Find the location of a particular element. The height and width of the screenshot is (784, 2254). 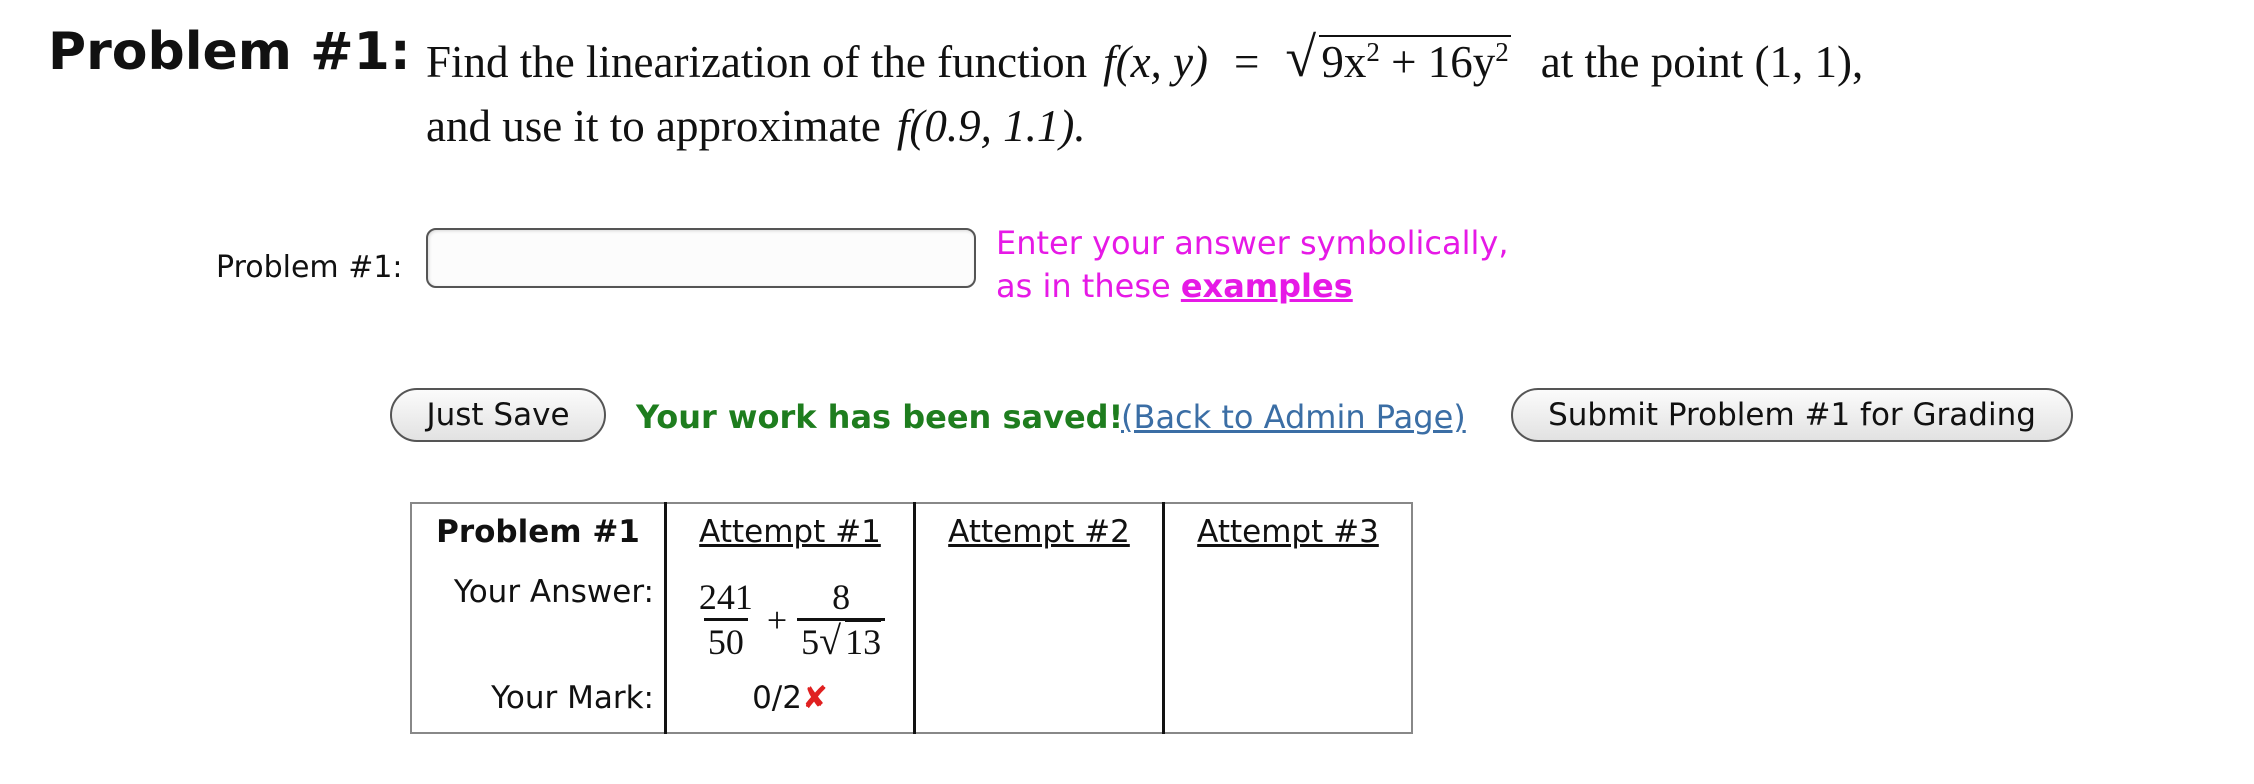

statement-point-text: at the point (1, 1), is located at coordinates (1702, 62).